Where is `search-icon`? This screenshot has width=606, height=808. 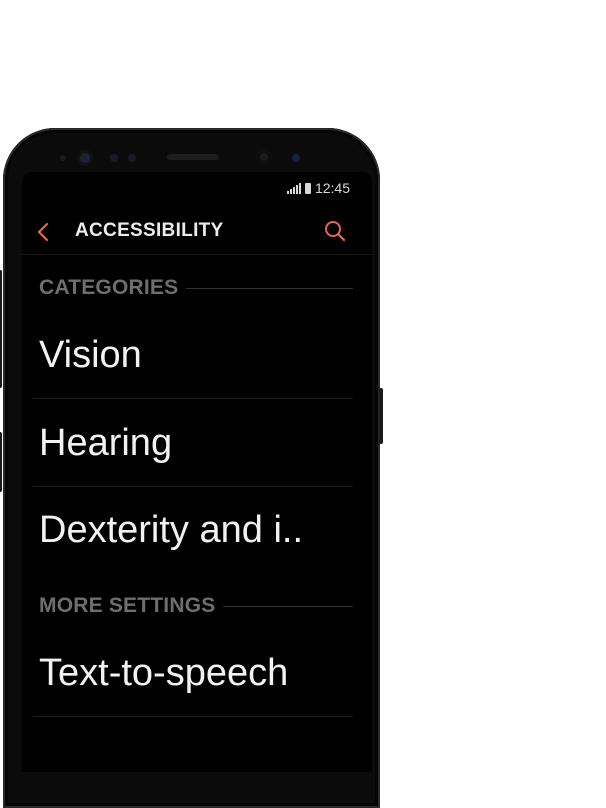 search-icon is located at coordinates (335, 231).